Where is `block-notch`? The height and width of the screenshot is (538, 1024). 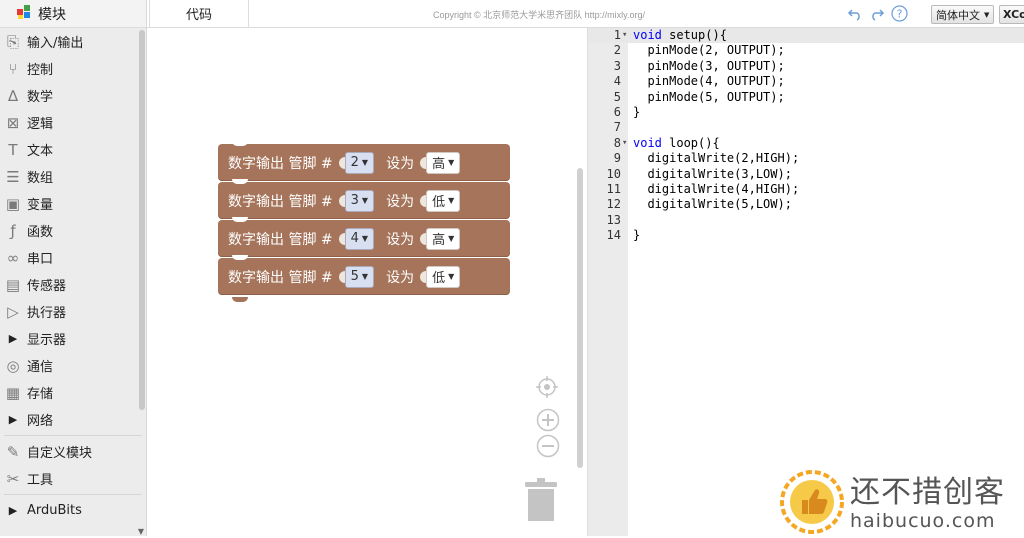 block-notch is located at coordinates (240, 219).